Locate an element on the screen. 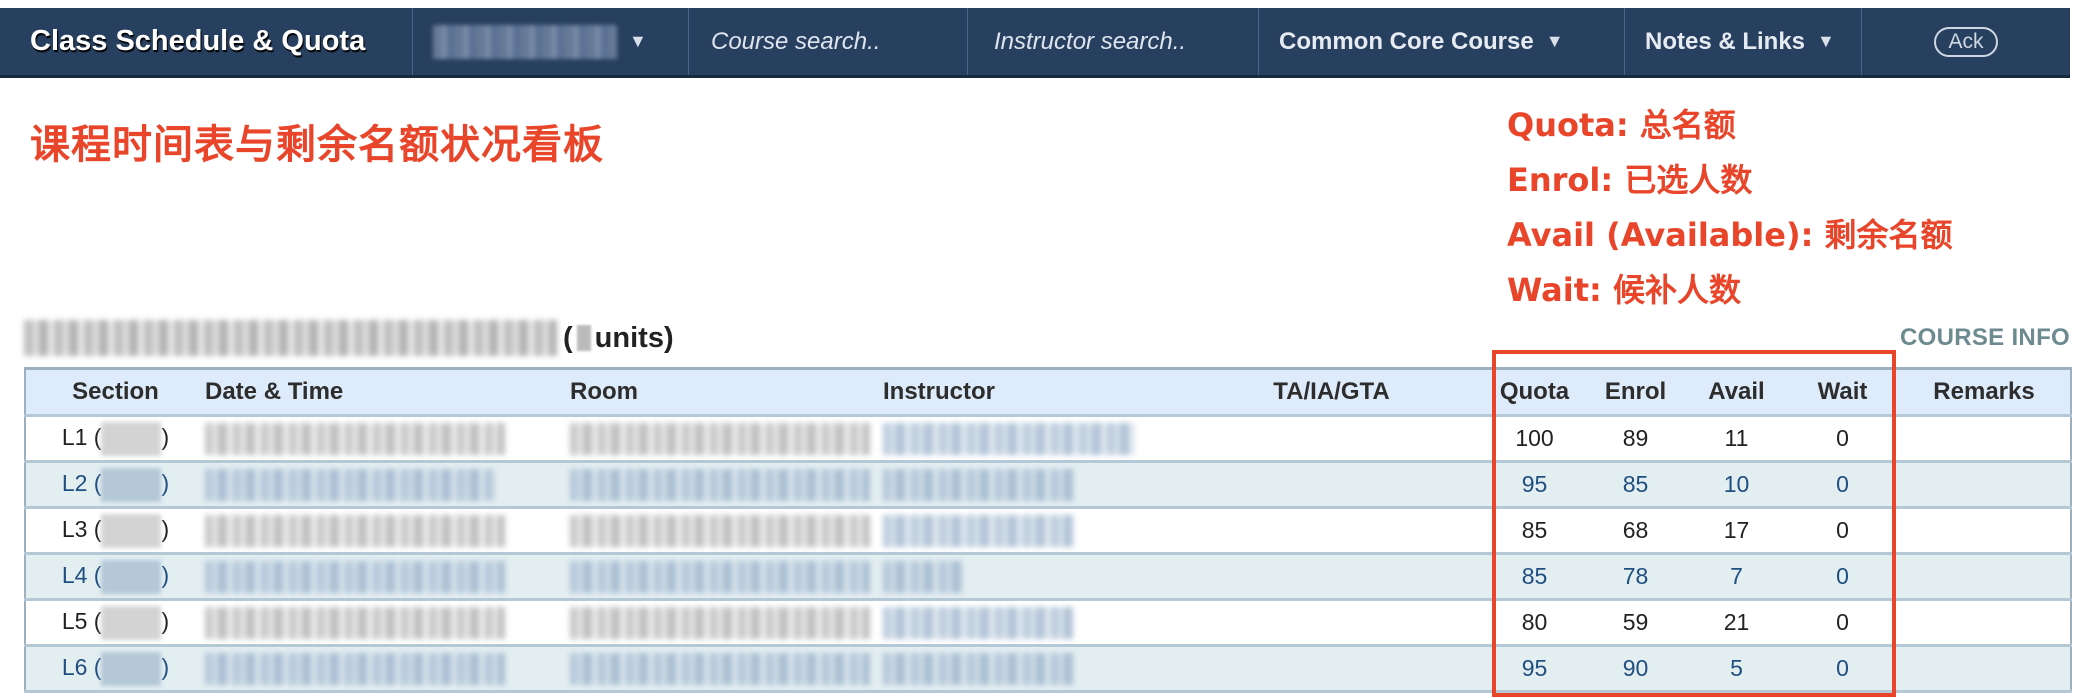 The width and height of the screenshot is (2082, 698). section-code: L2 is located at coordinates (75, 483).